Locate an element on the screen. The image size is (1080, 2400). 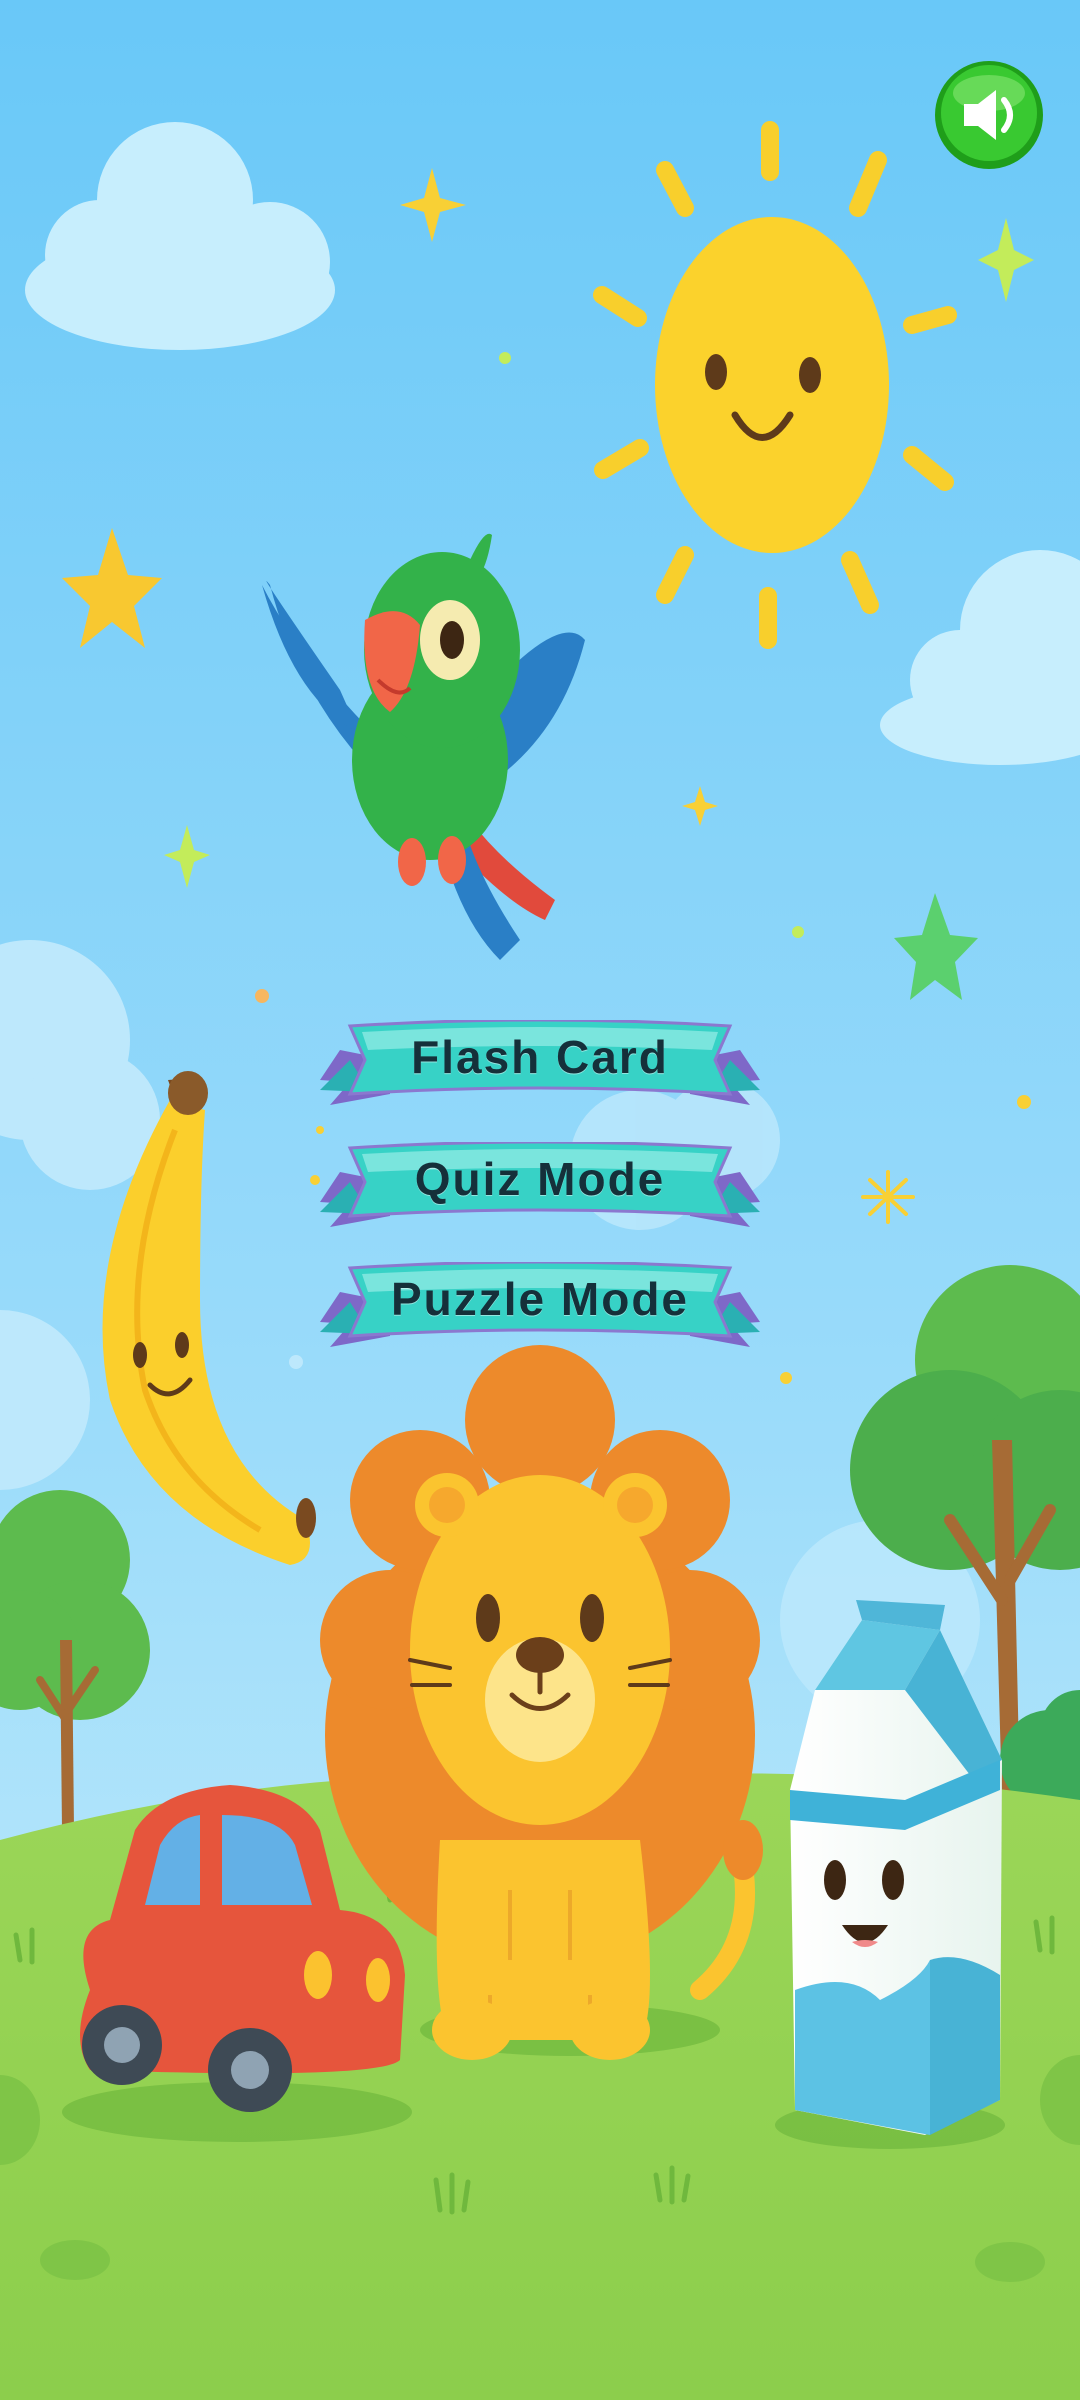
puzzle-mode-label: Puzzle Mode is located at coordinates (540, 1299).